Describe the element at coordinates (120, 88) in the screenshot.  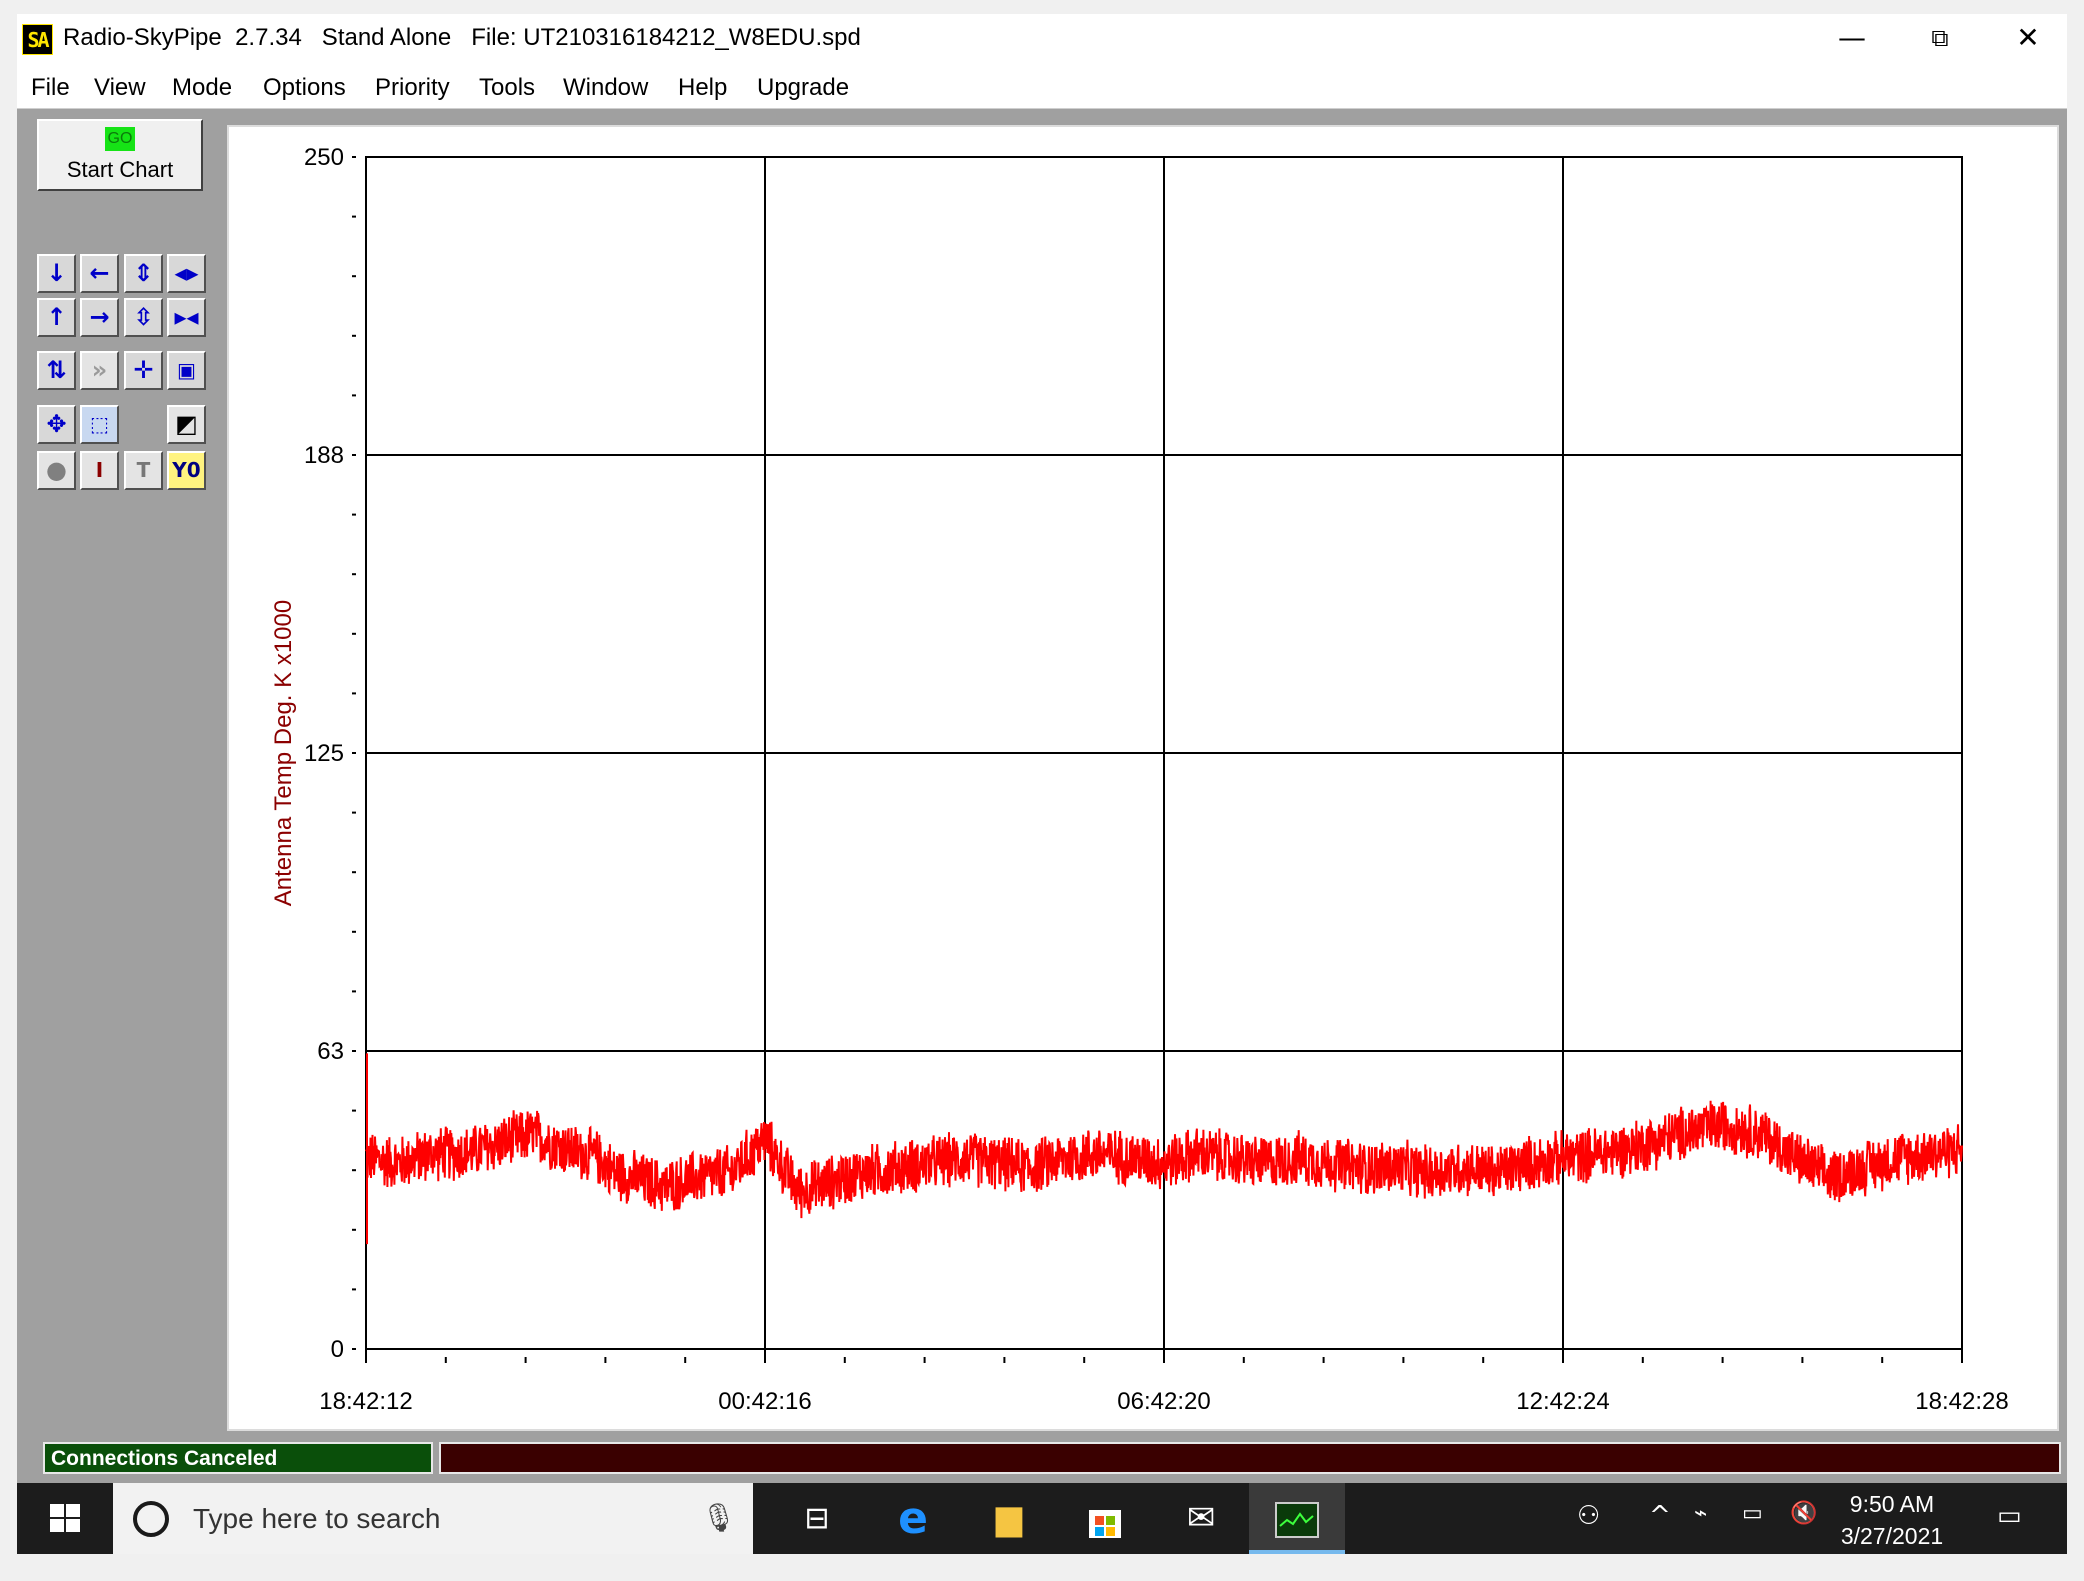
I see `menu-view: View` at that location.